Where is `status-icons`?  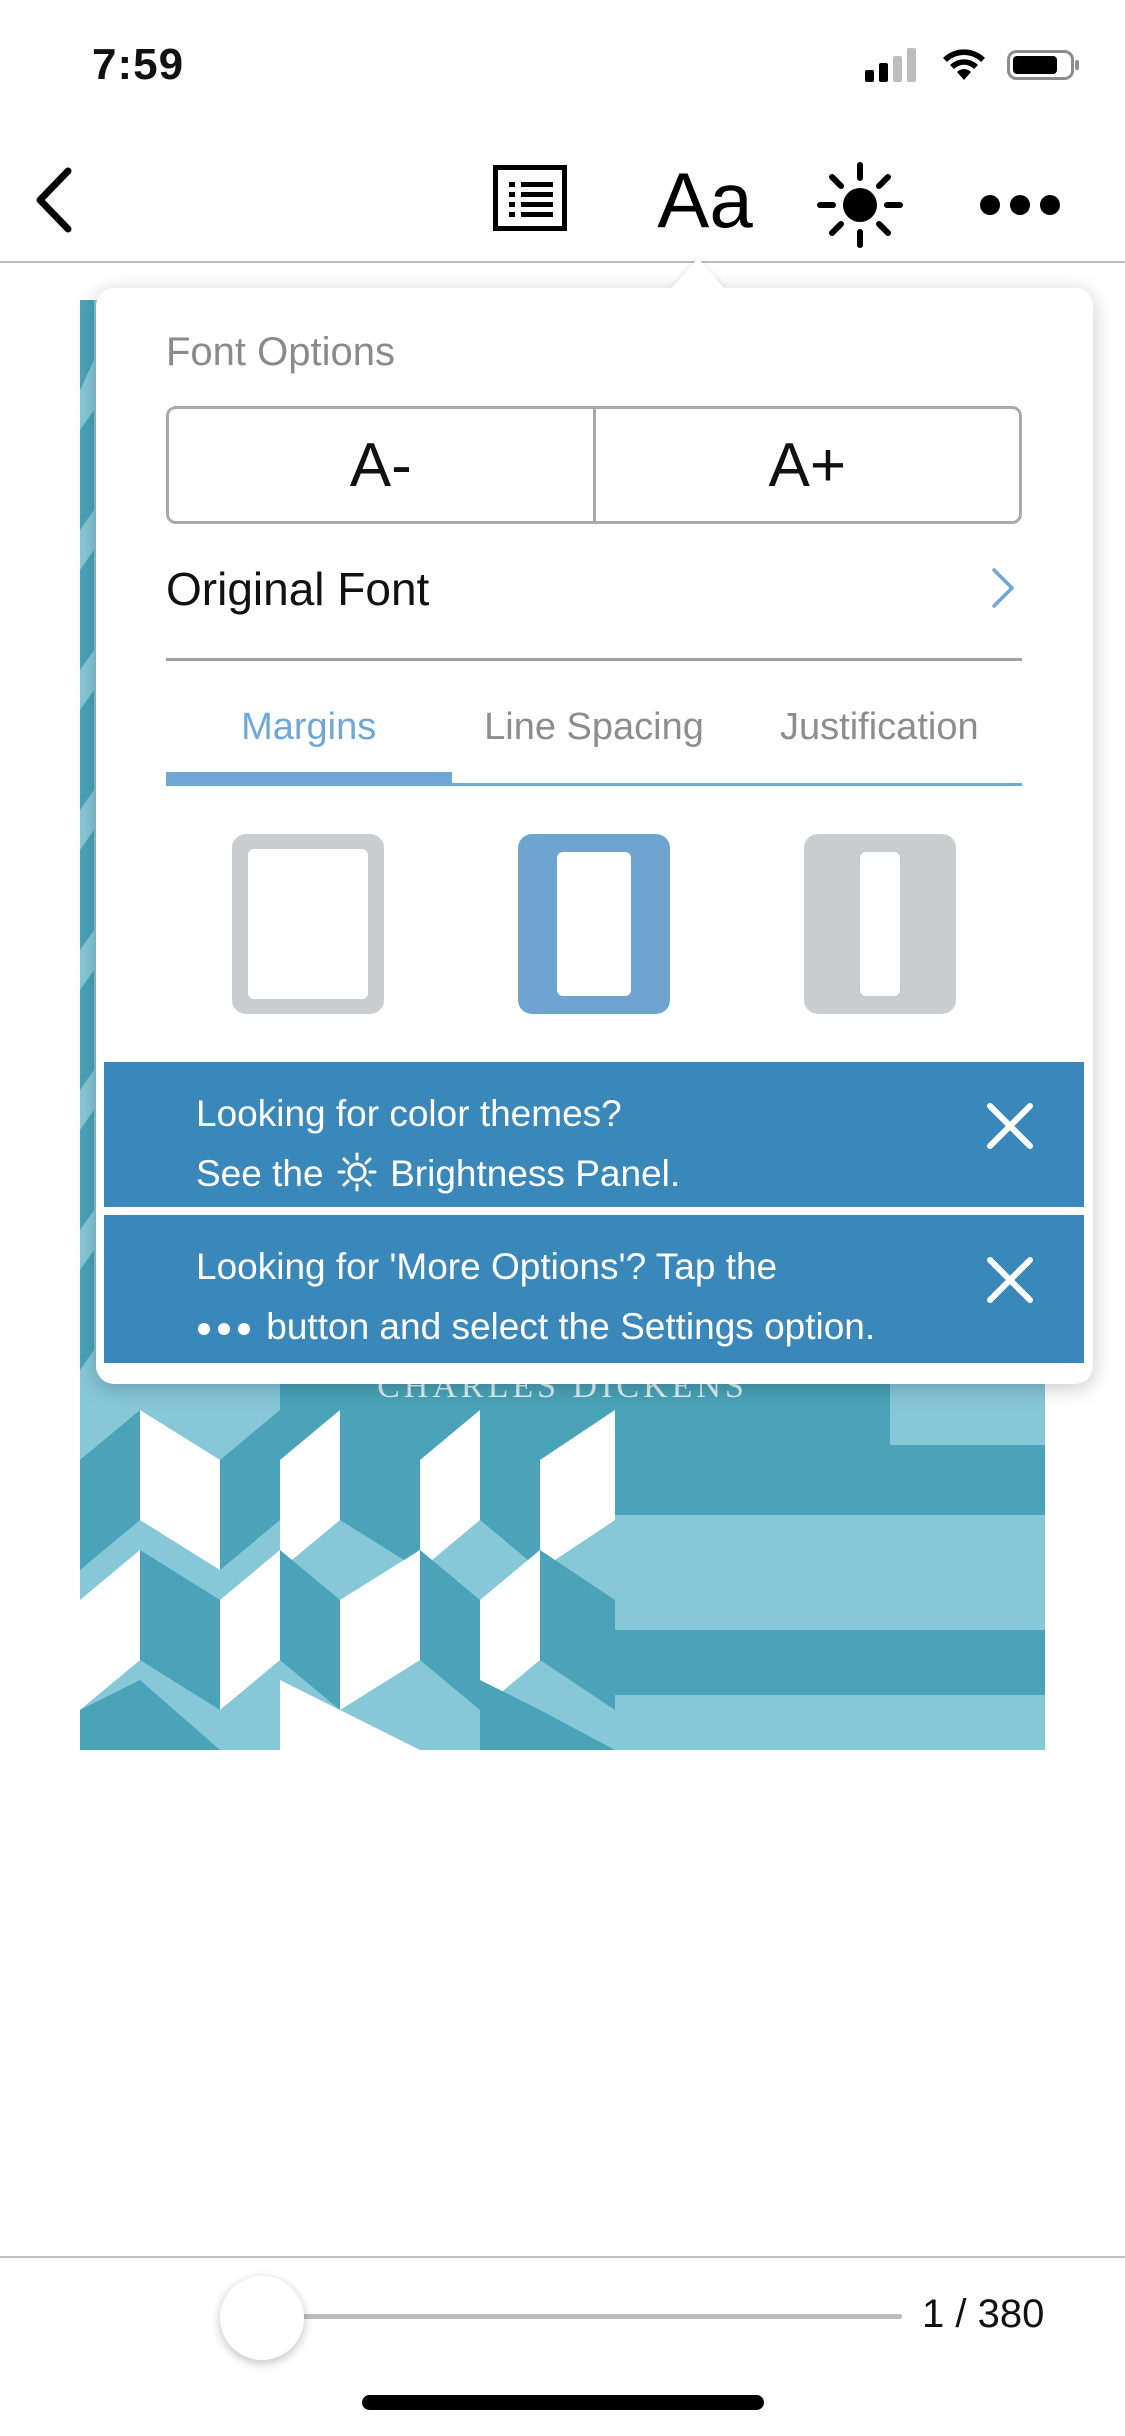
status-icons is located at coordinates (973, 65).